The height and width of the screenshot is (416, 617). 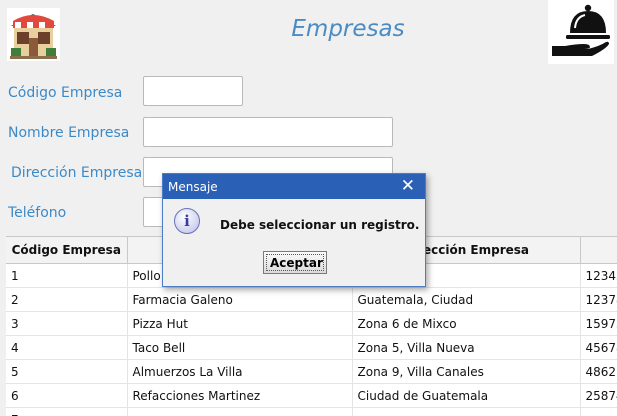 I want to click on cell-direccion: Zona 5, Villa Nueva, so click(x=466, y=348).